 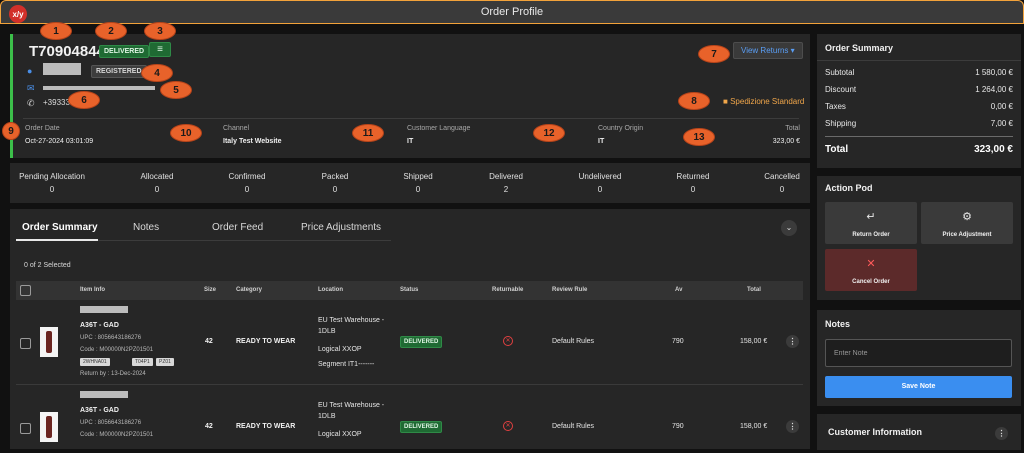 What do you see at coordinates (859, 48) in the screenshot?
I see `order-summary-title: Order Summary` at bounding box center [859, 48].